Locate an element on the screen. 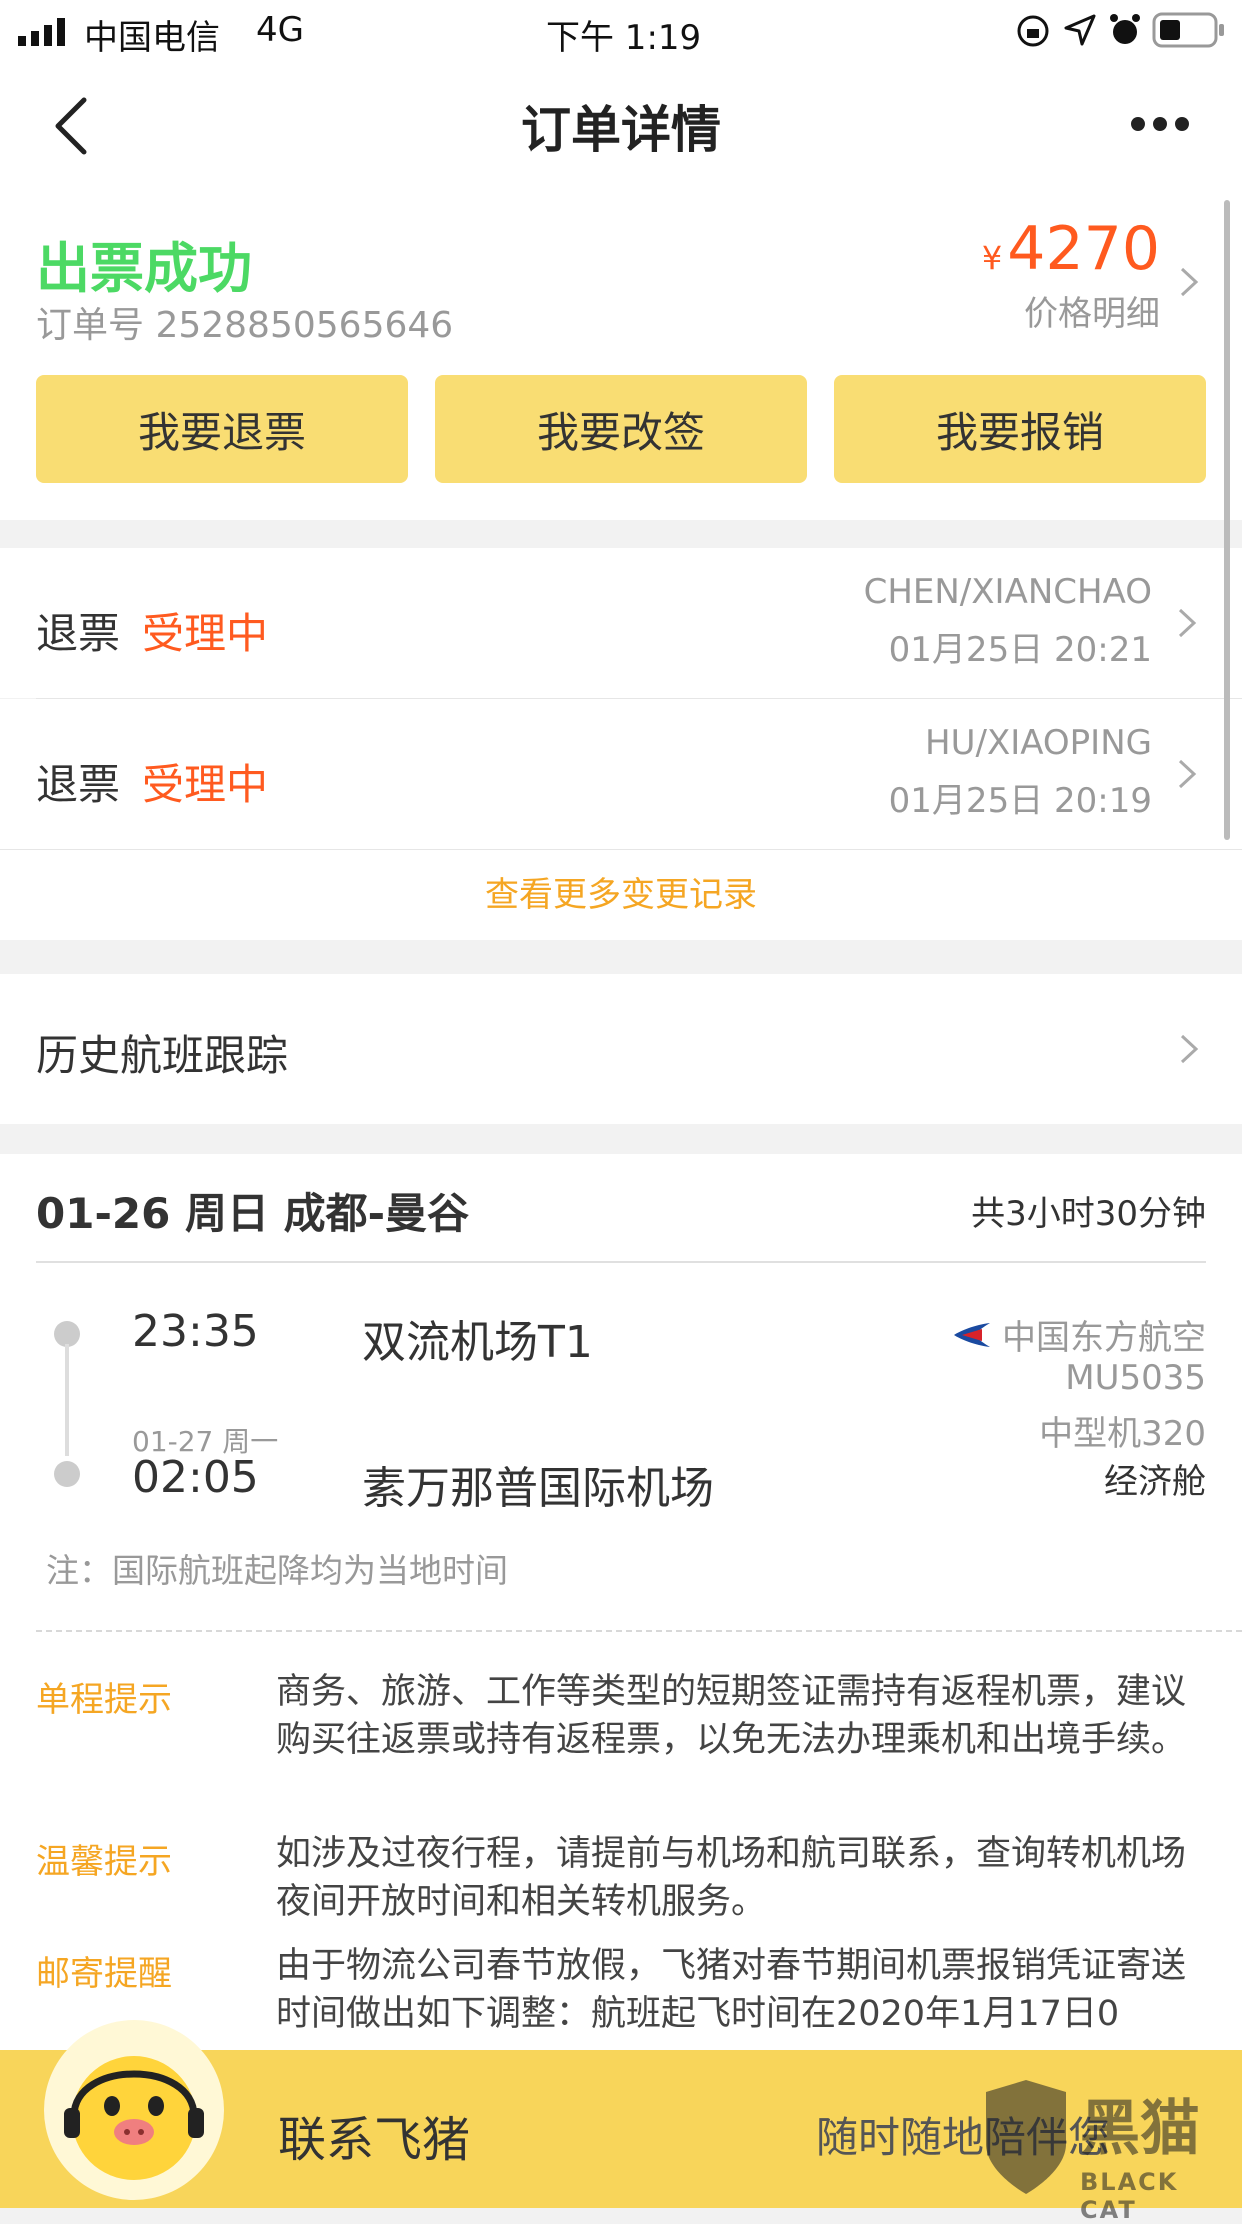  tip-label: 温馨提示 is located at coordinates (104, 1862).